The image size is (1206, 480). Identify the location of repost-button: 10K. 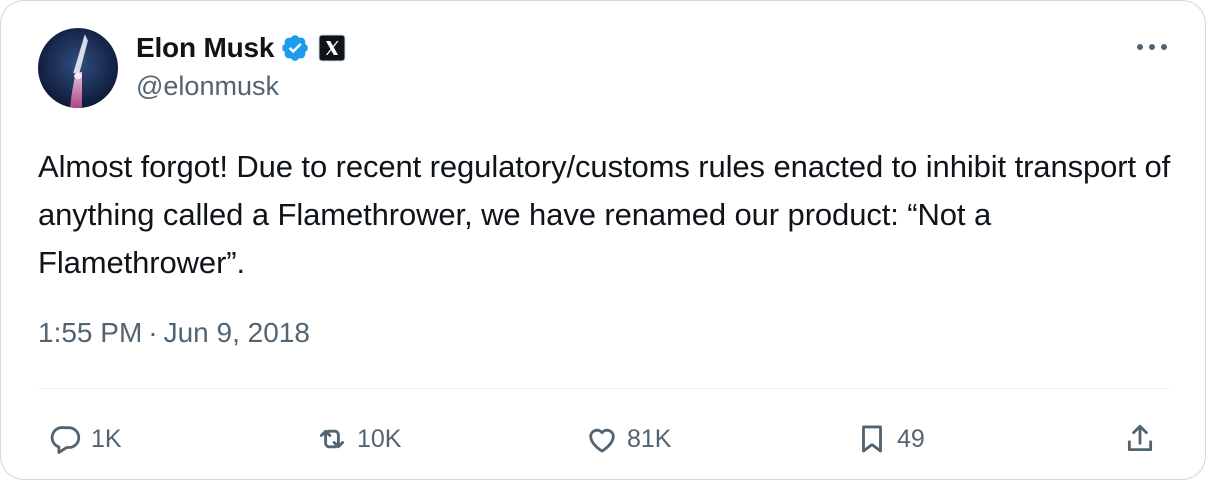
(358, 439).